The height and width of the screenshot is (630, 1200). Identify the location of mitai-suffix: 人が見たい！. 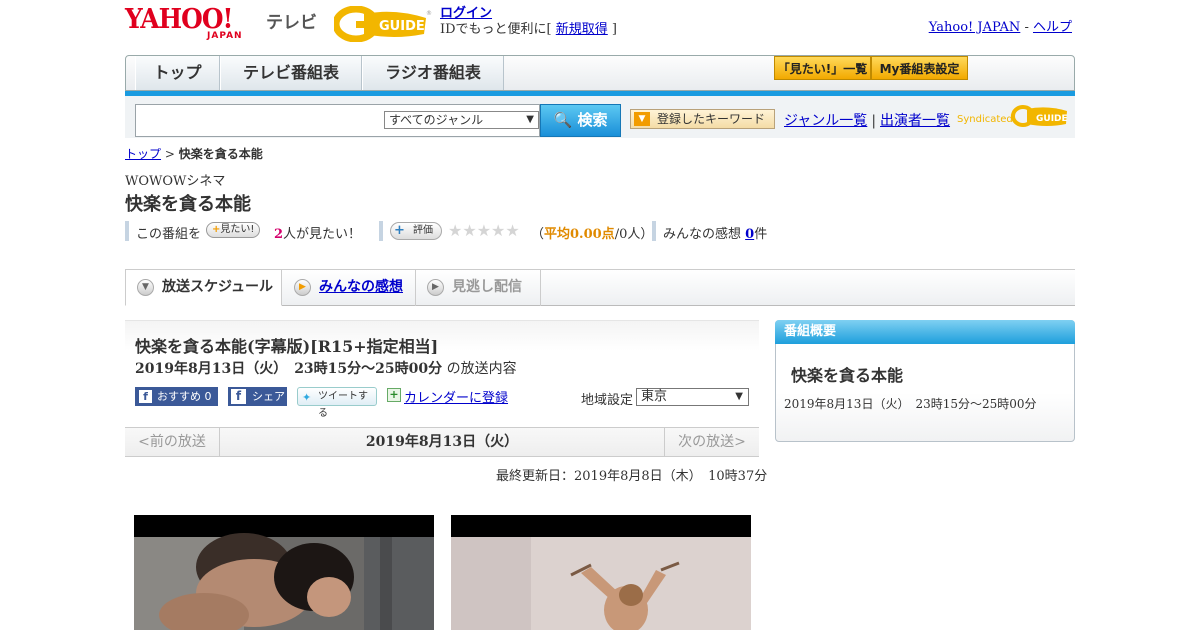
(322, 234).